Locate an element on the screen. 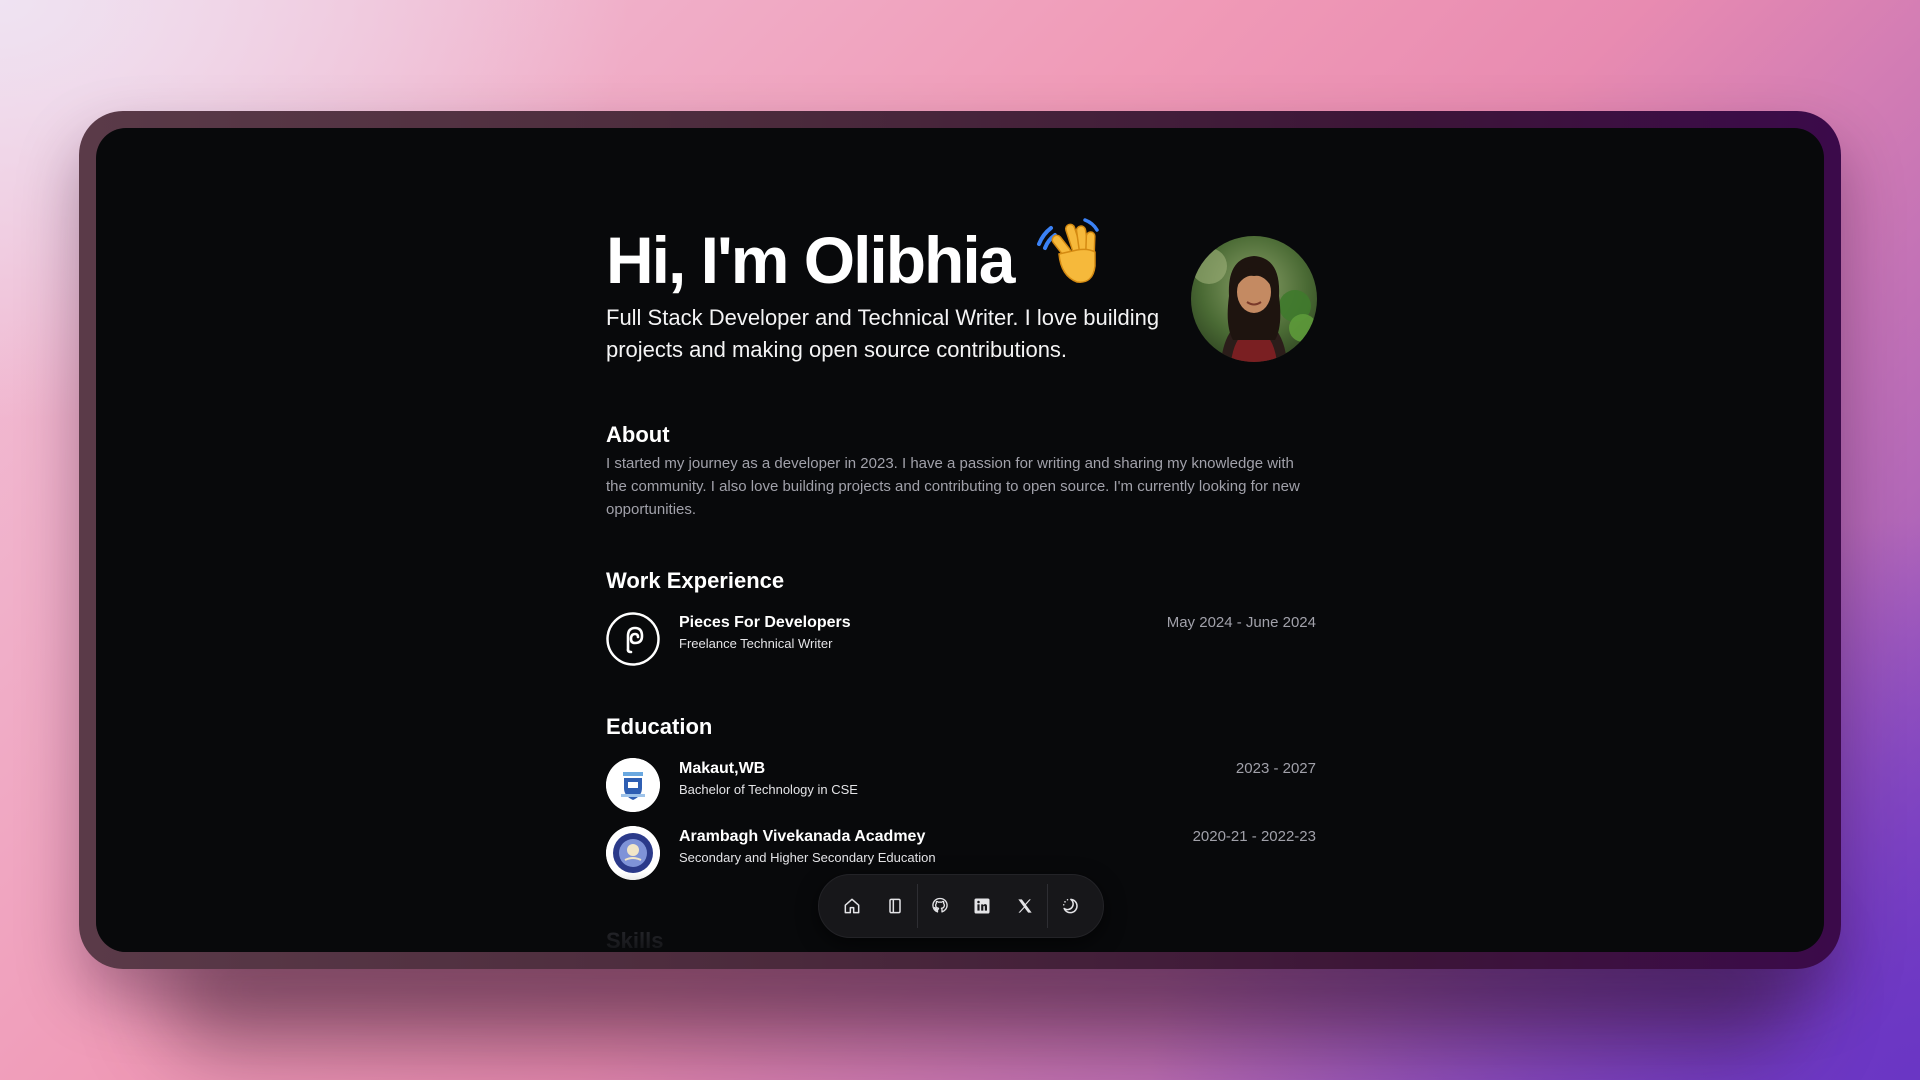 Image resolution: width=1920 pixels, height=1080 pixels. github-button is located at coordinates (940, 906).